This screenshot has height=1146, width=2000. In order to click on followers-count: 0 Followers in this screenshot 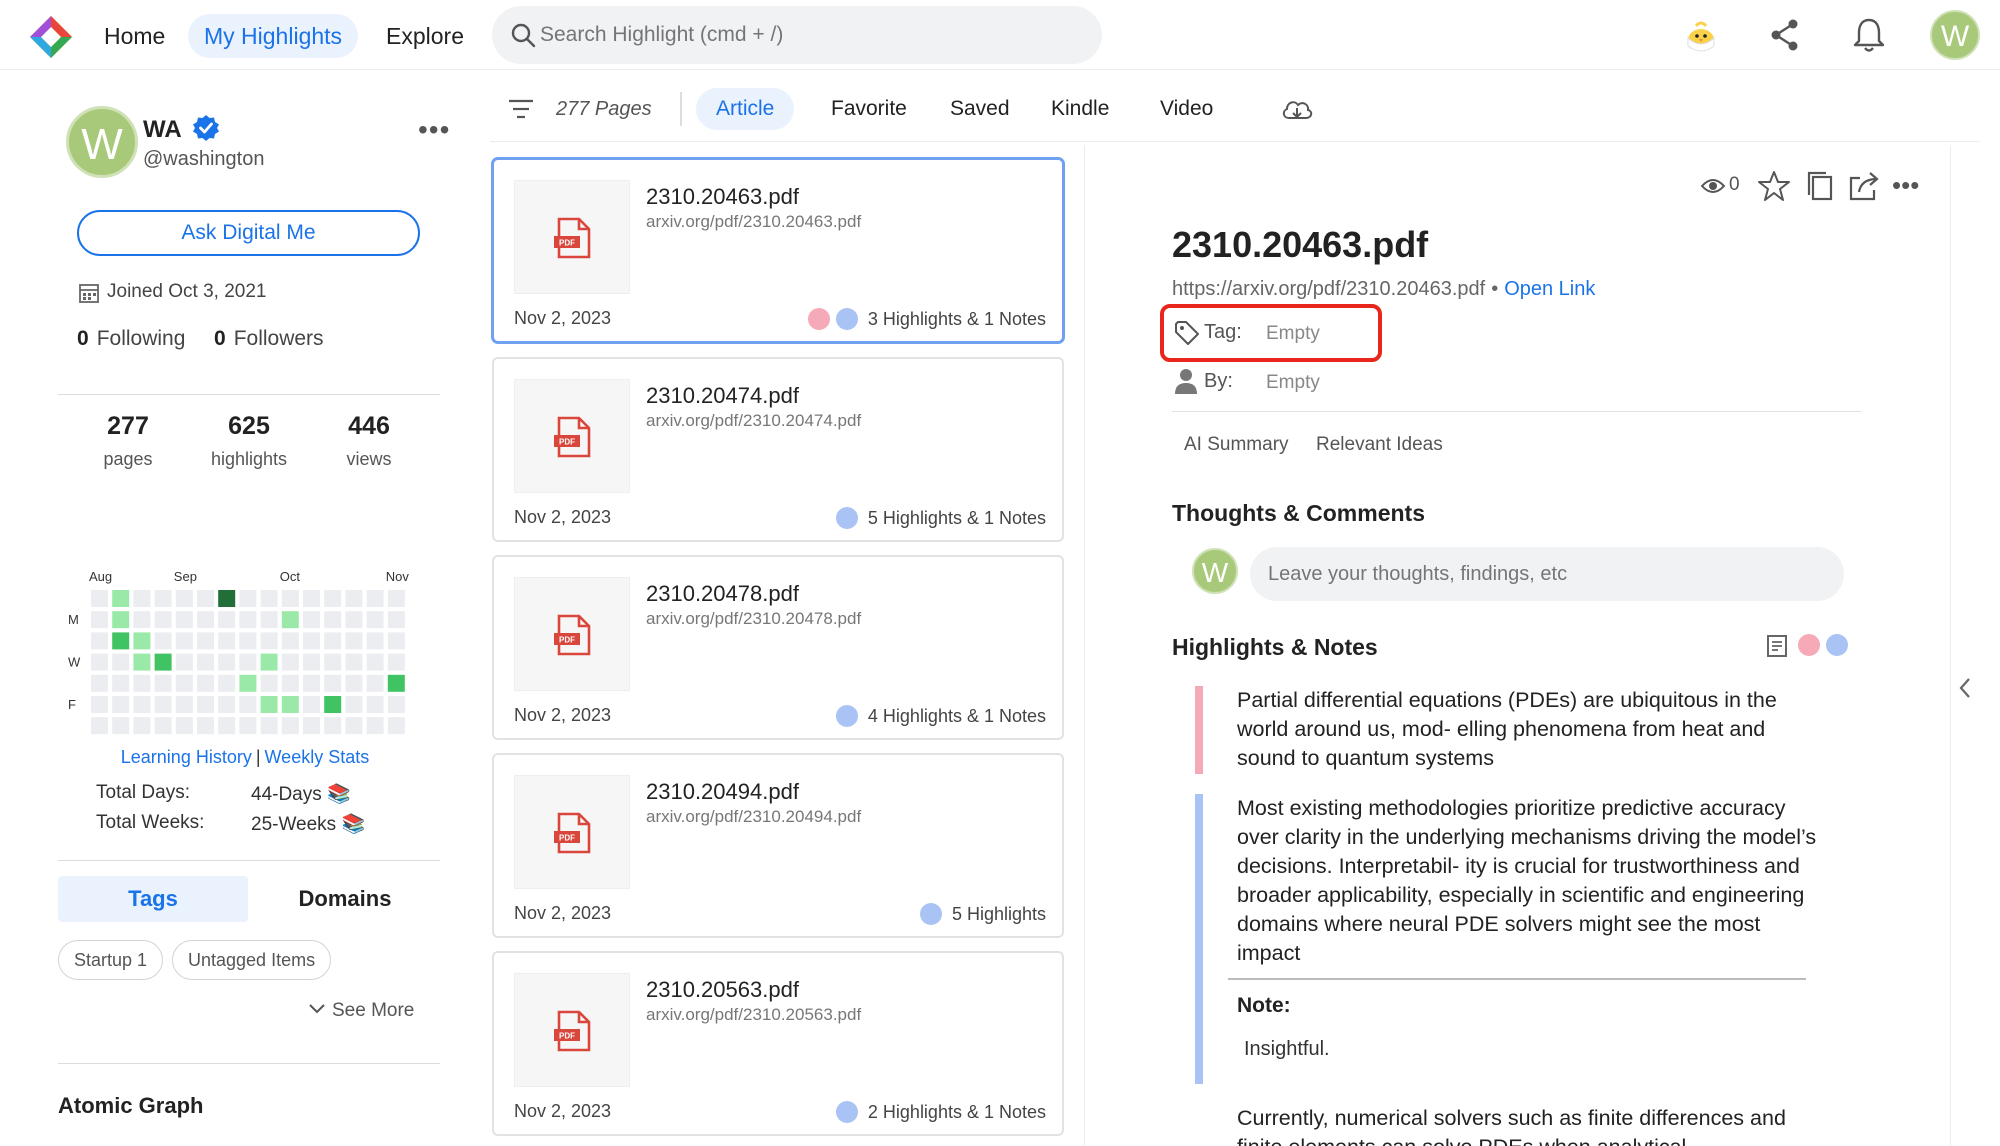, I will do `click(269, 339)`.